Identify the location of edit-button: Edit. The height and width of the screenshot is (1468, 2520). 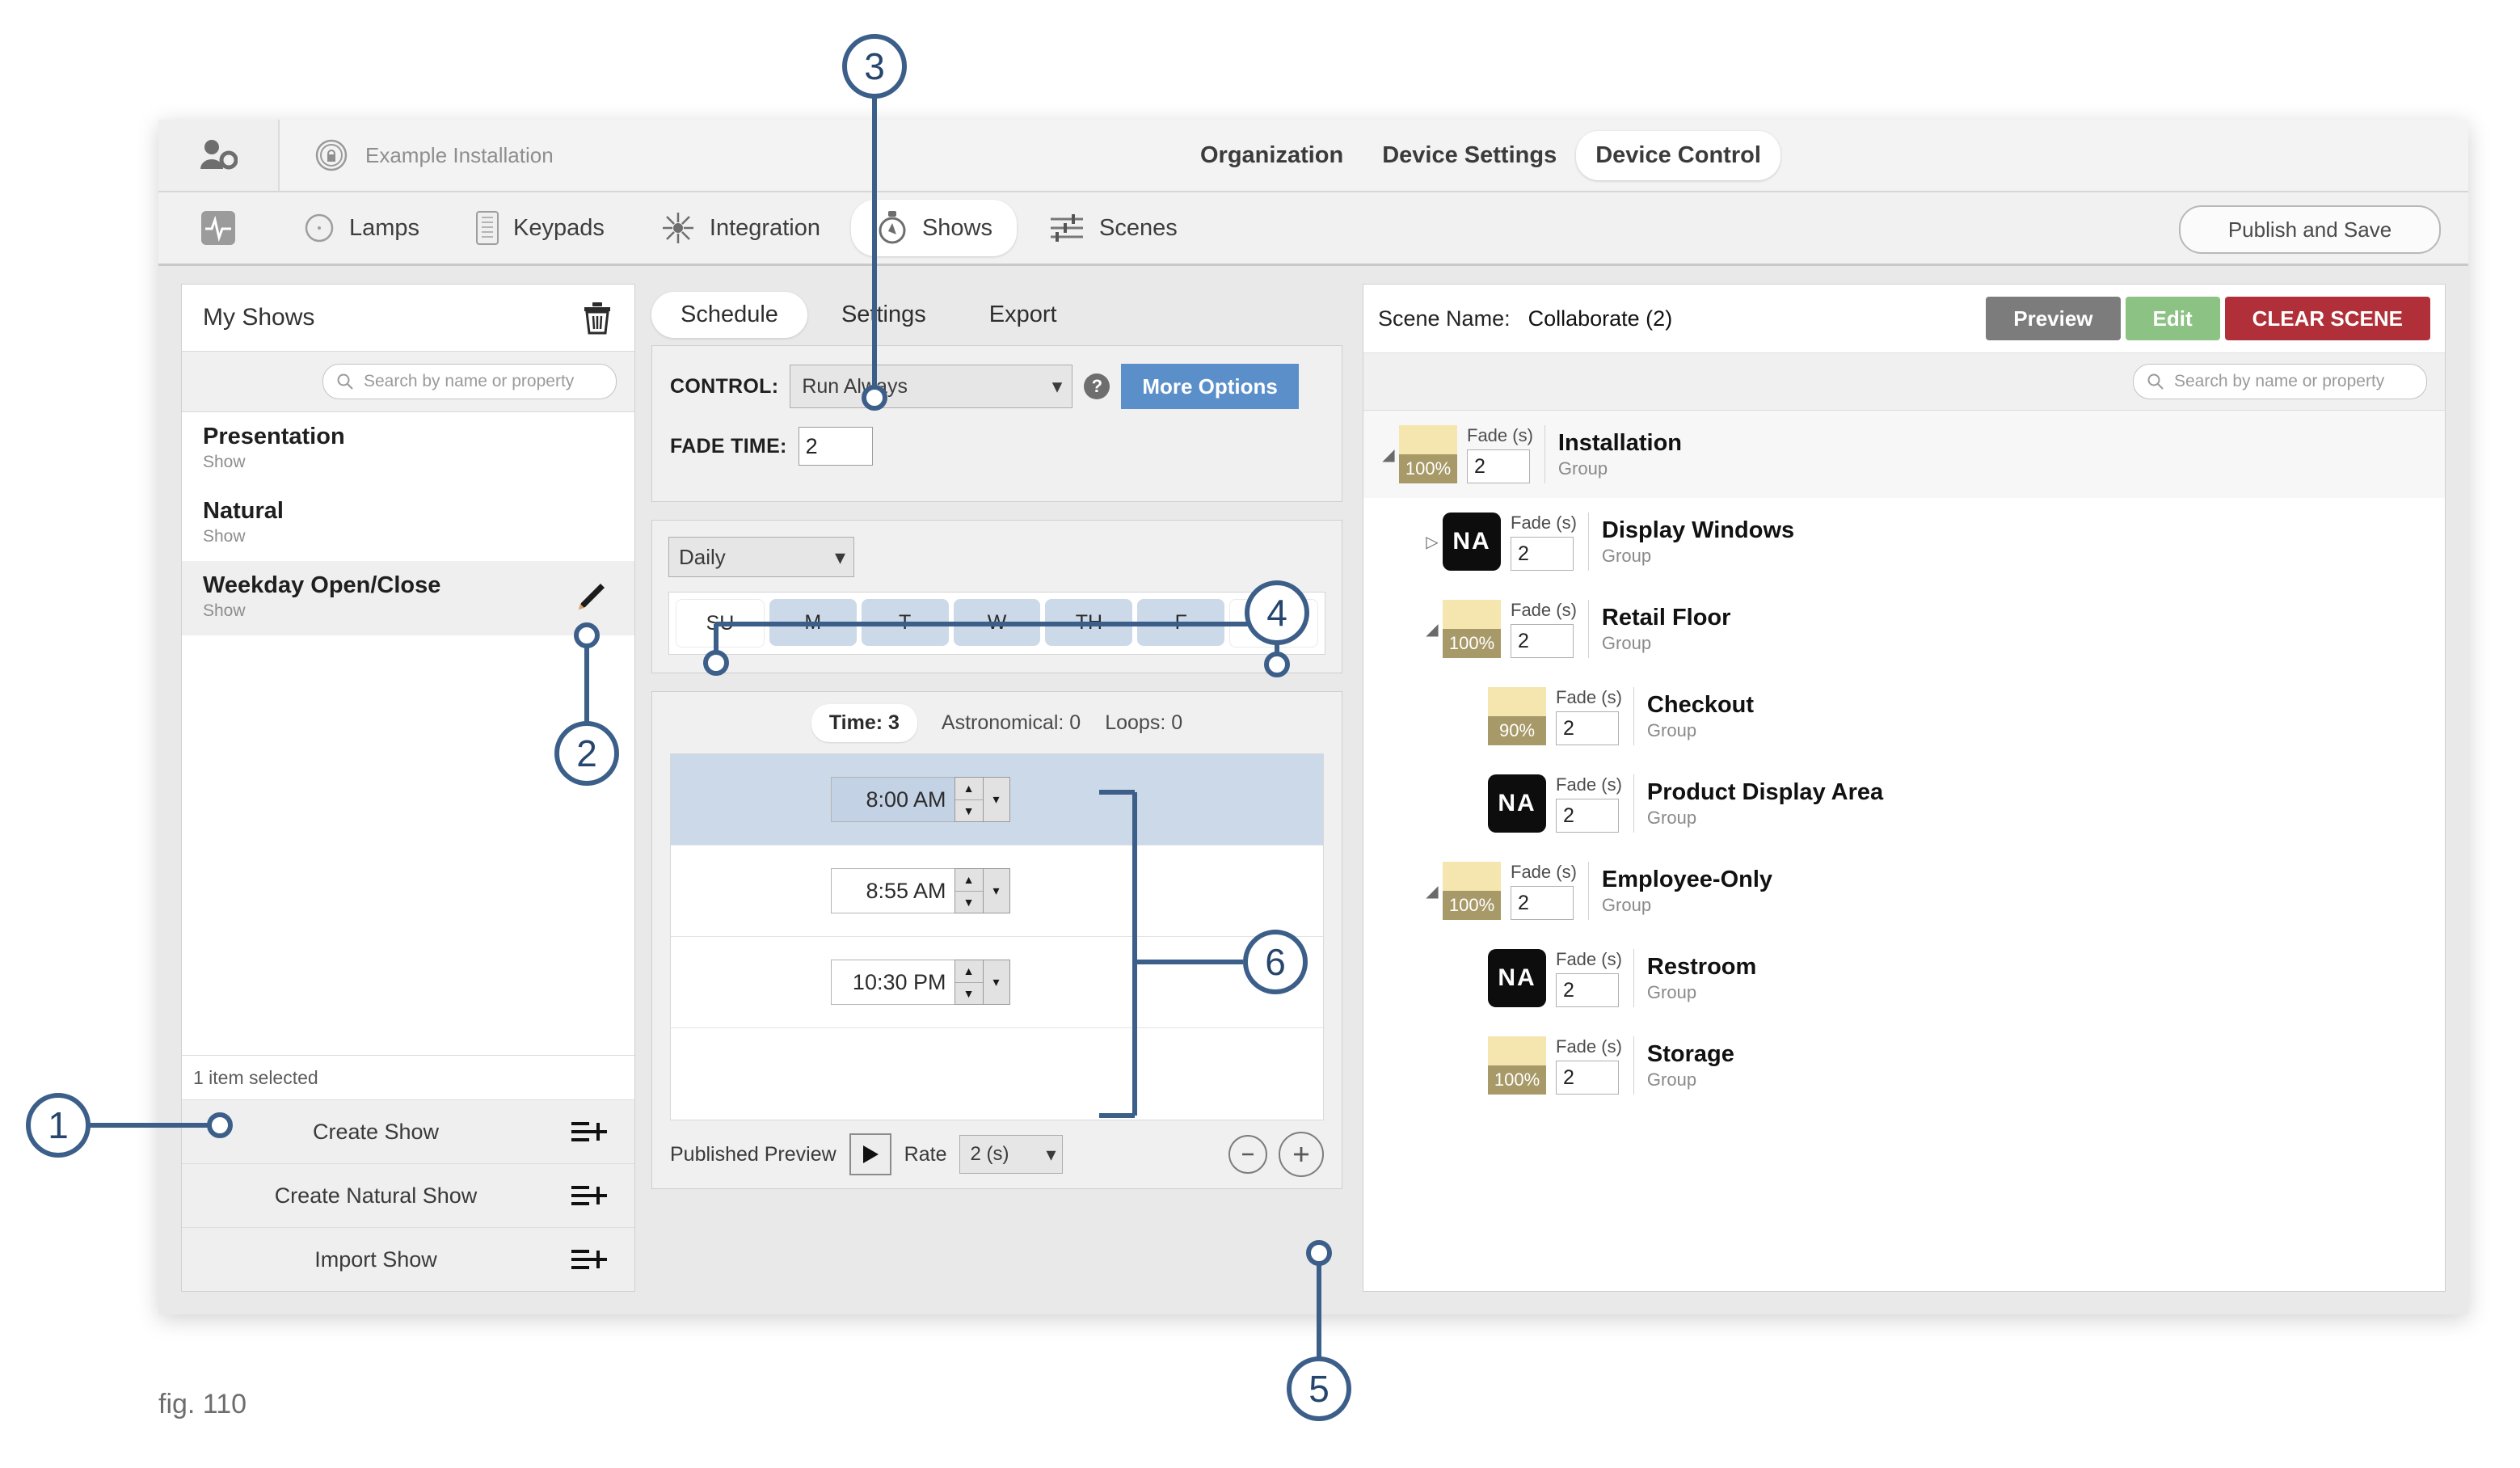
(2172, 318).